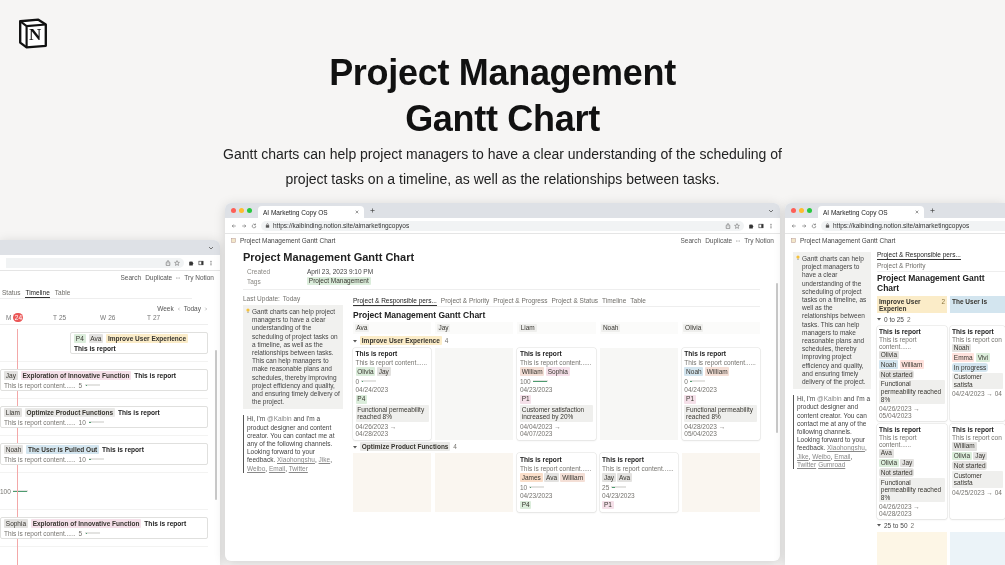 Image resolution: width=1005 pixels, height=565 pixels. What do you see at coordinates (33, 33) in the screenshot?
I see `notion-logo: N` at bounding box center [33, 33].